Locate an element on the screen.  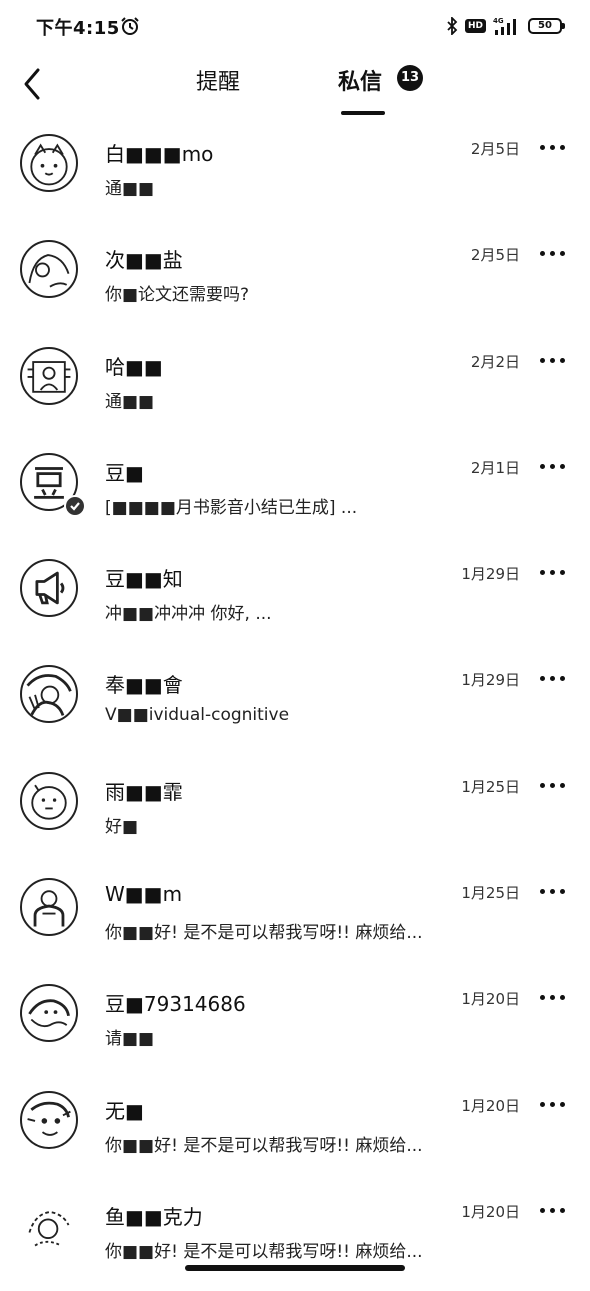
message-row: 白■■■mo 通■■ 2月5日 is located at coordinates (295, 175).